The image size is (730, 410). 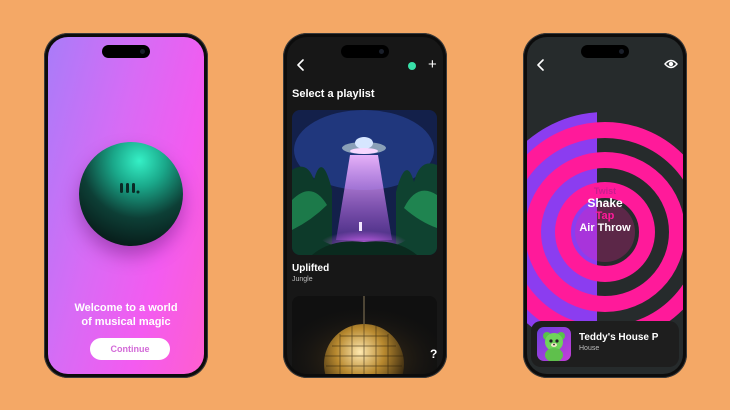 I want to click on eye-icon, so click(x=671, y=64).